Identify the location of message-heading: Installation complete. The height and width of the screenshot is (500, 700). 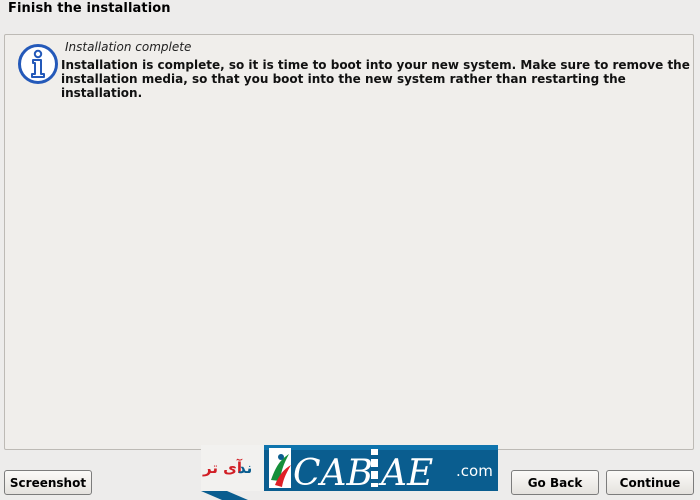
(128, 47).